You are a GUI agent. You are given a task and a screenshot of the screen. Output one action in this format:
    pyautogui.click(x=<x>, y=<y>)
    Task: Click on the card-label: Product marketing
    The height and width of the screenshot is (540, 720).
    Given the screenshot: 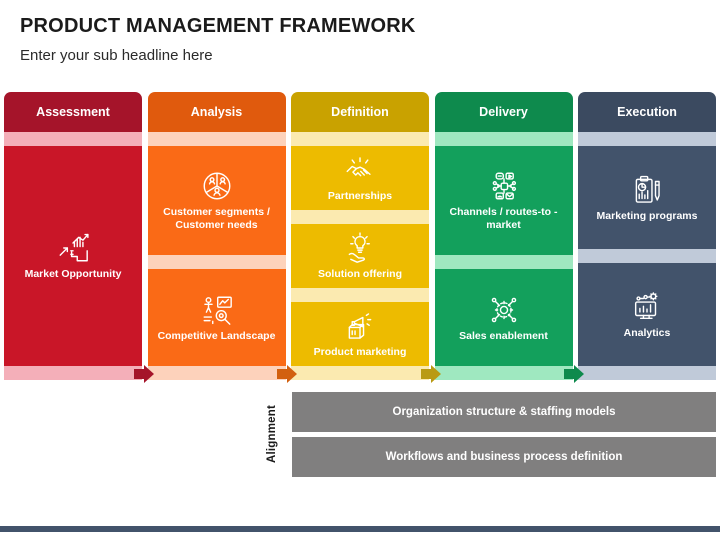 What is the action you would take?
    pyautogui.click(x=360, y=352)
    